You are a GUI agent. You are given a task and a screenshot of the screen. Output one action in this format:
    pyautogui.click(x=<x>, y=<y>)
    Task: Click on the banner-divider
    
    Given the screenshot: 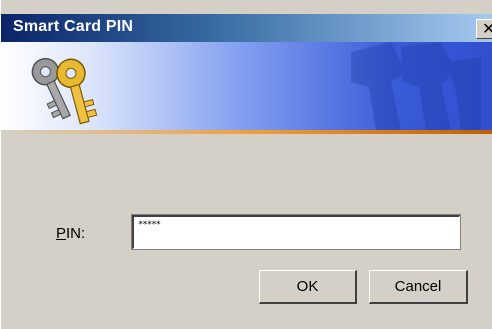 What is the action you would take?
    pyautogui.click(x=246, y=132)
    